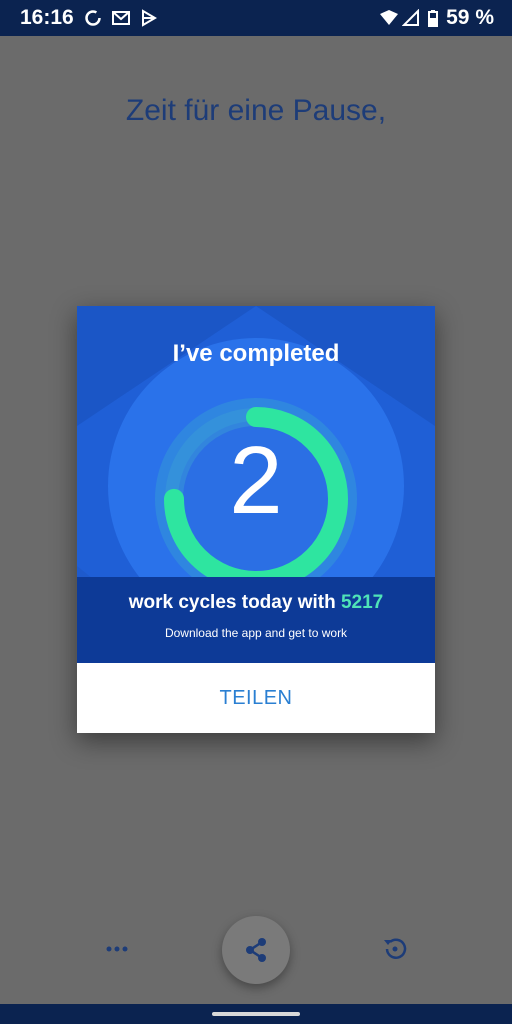  I want to click on status-time: 16:16, so click(47, 17).